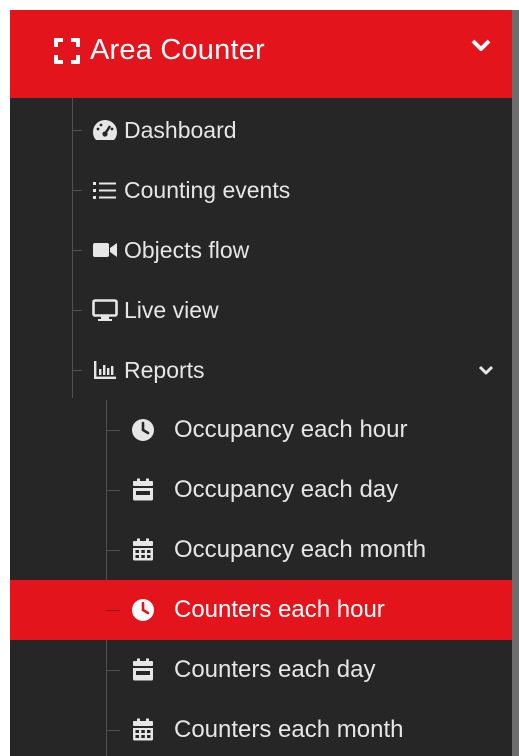 The width and height of the screenshot is (519, 756). What do you see at coordinates (289, 729) in the screenshot?
I see `submenu-item-label: Counters each month` at bounding box center [289, 729].